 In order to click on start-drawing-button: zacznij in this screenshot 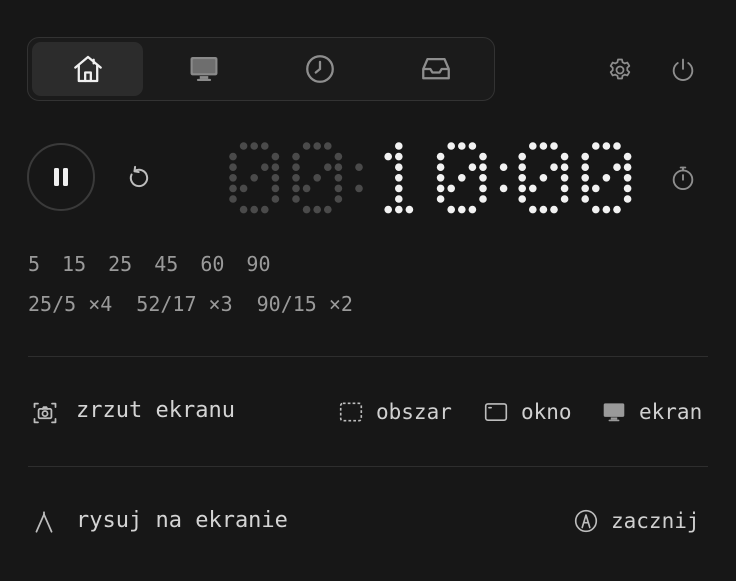, I will do `click(636, 521)`.